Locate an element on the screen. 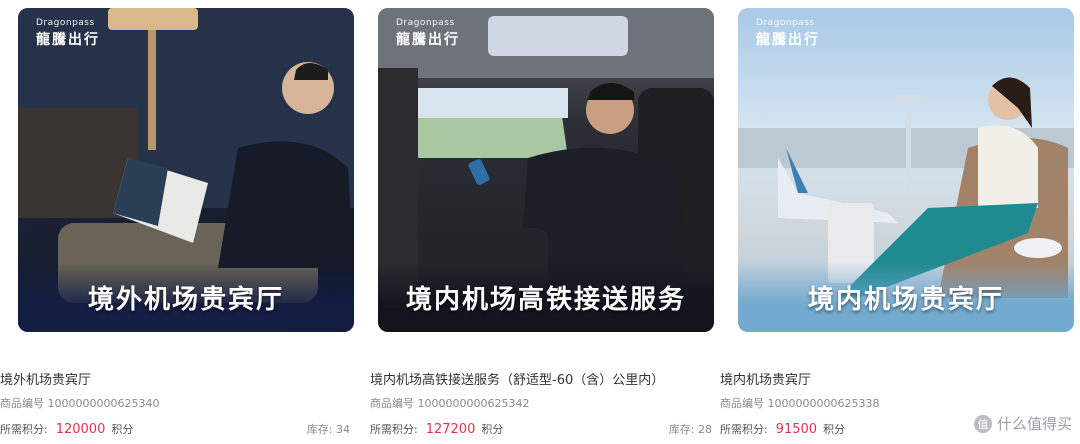  product-sku: 商品编号 1000000000625338 is located at coordinates (800, 403).